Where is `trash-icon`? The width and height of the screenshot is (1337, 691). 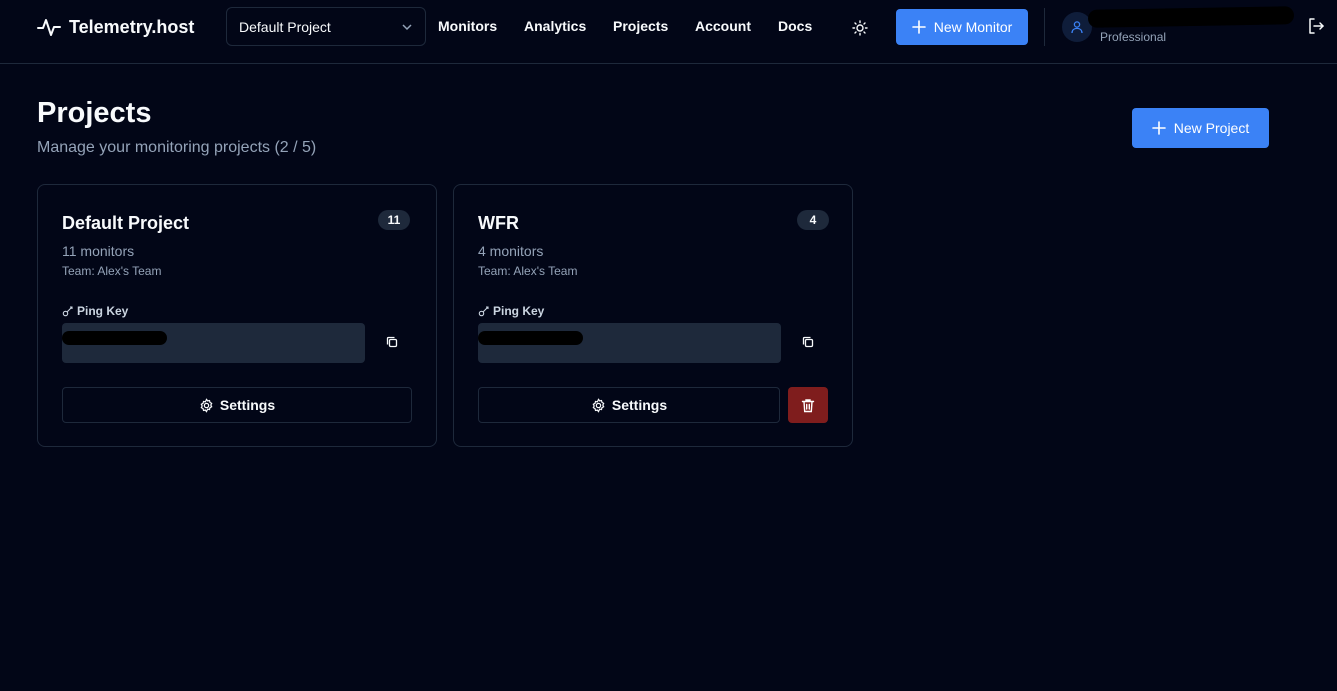
trash-icon is located at coordinates (808, 405).